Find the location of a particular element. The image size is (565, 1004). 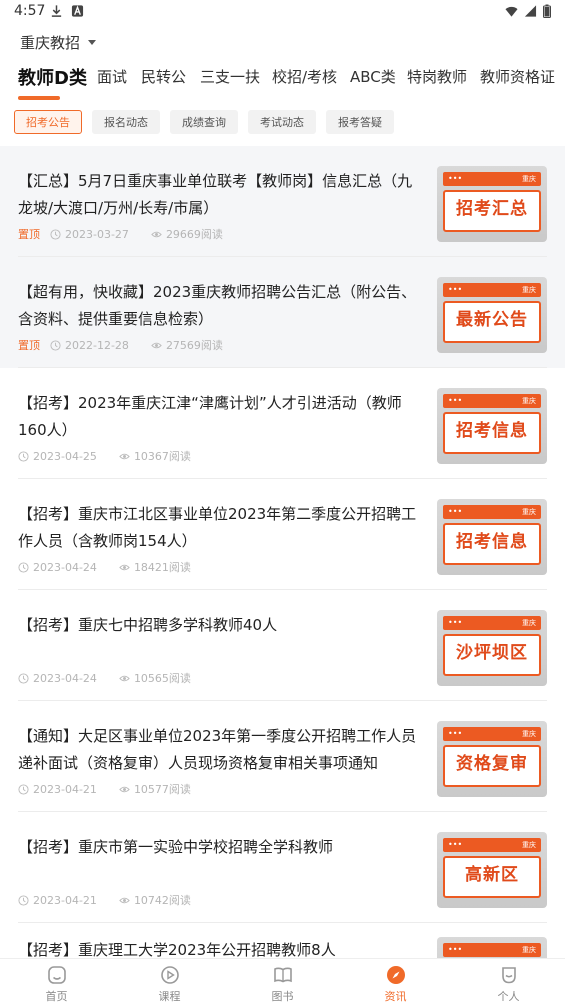

bottom-nav: 首页 课程 图书 资讯 个人 is located at coordinates (282, 981).